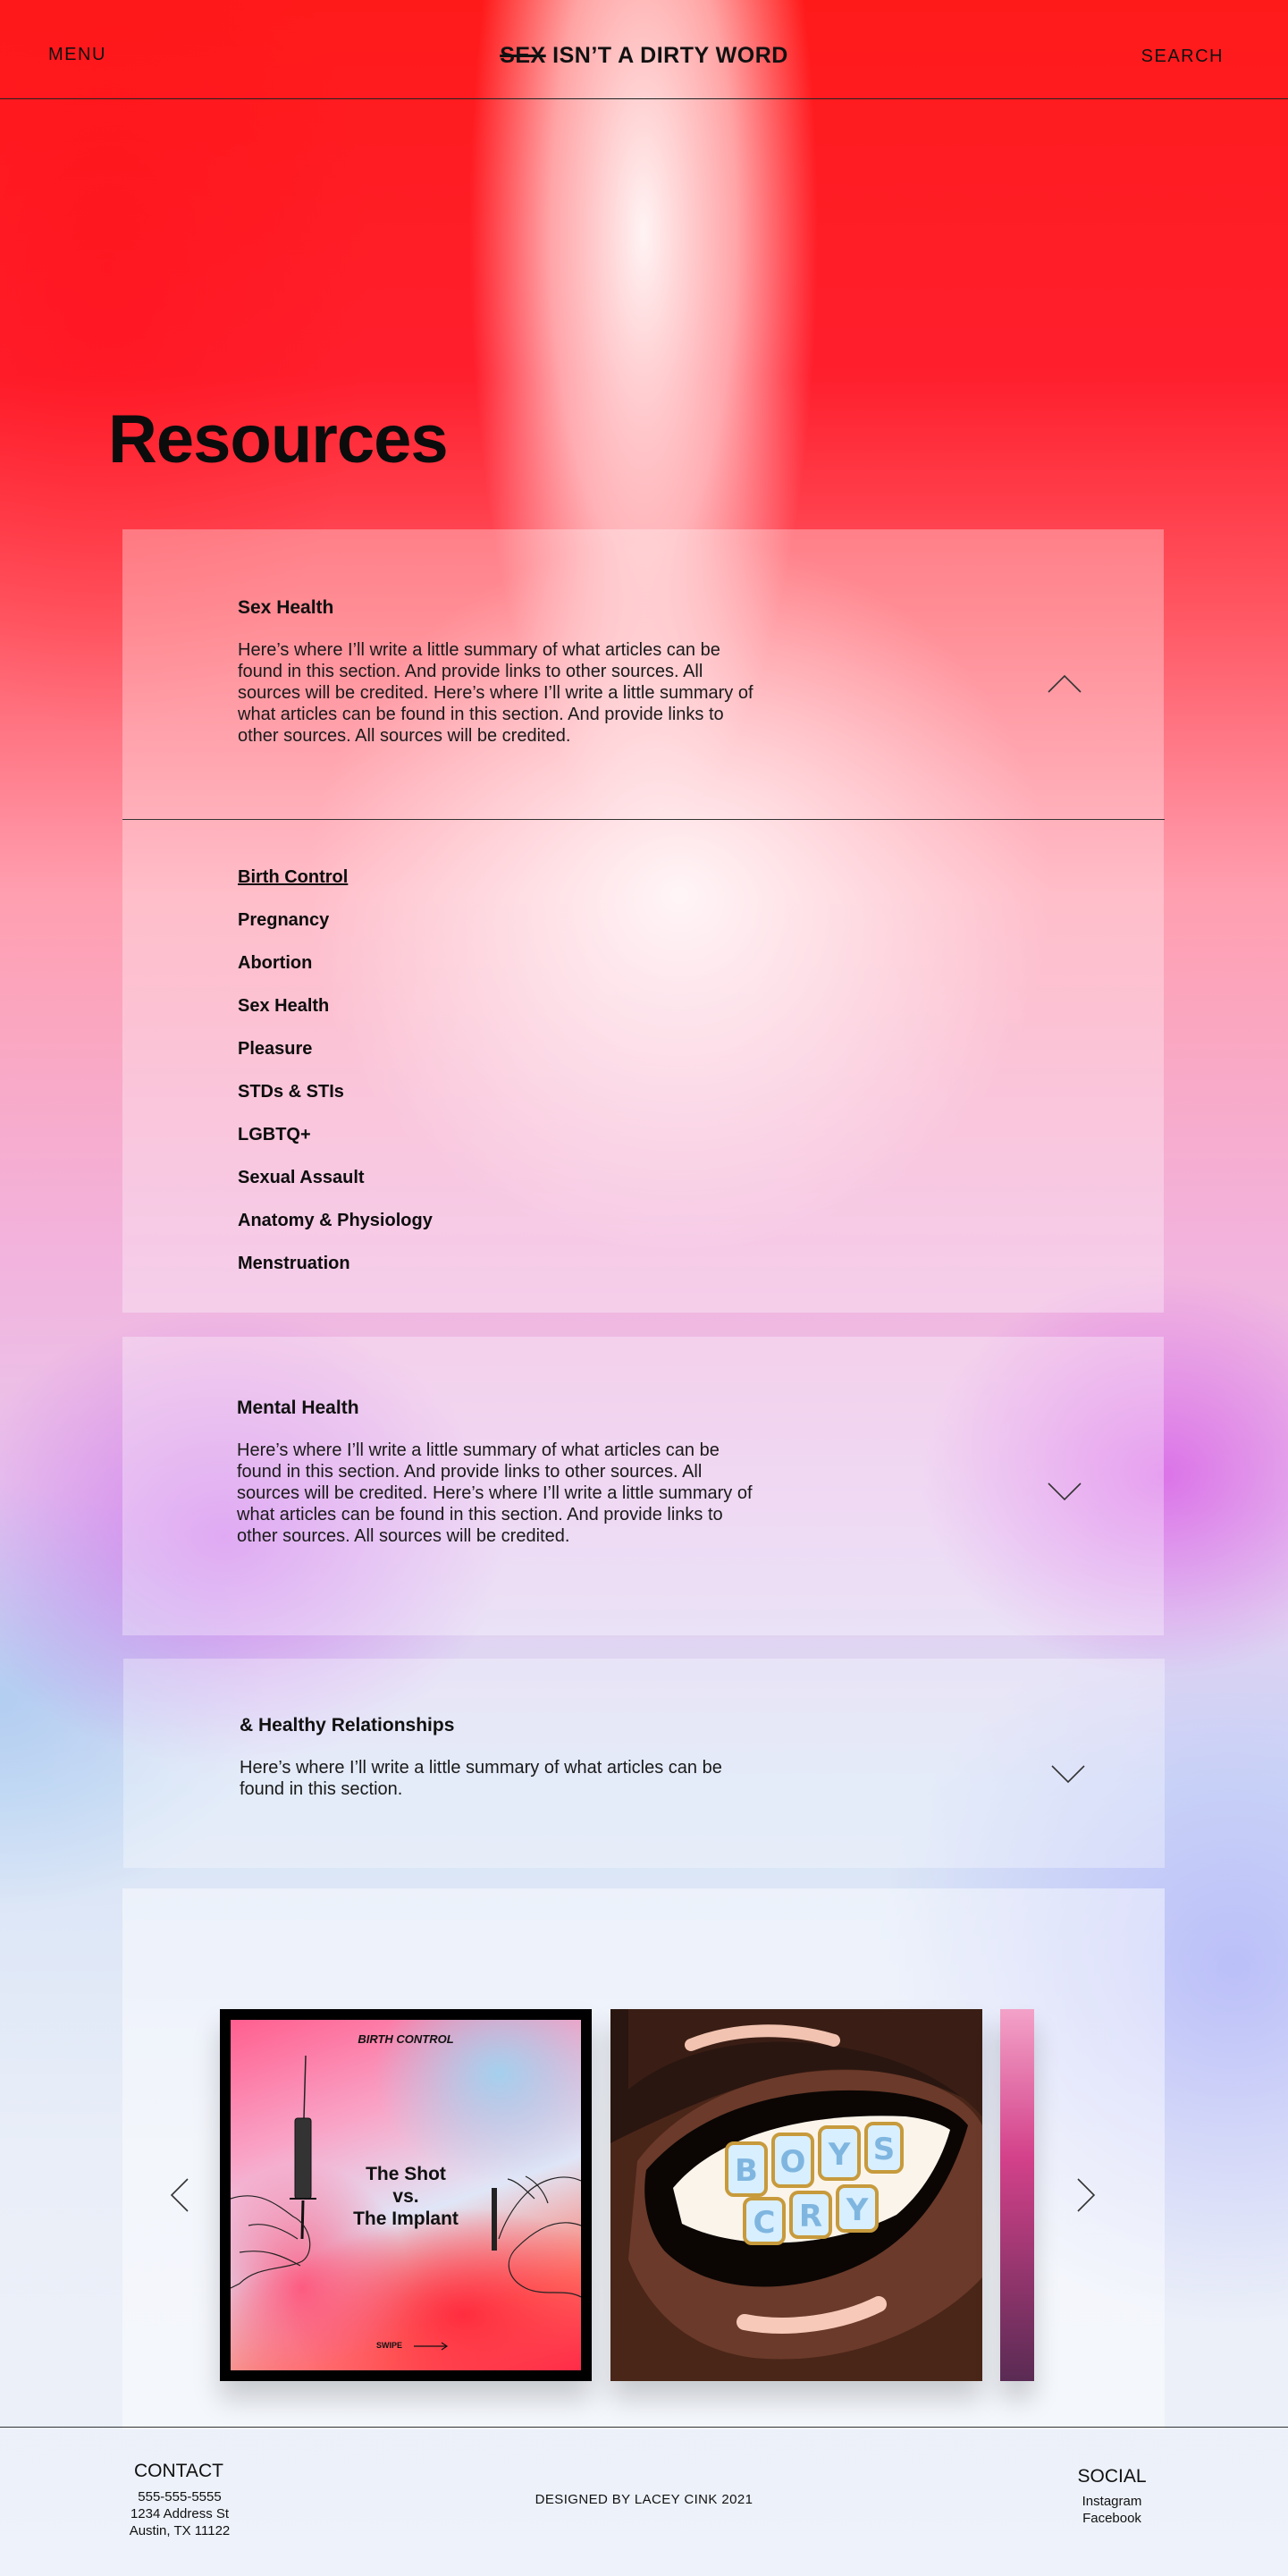  What do you see at coordinates (1183, 56) in the screenshot?
I see `search-button: SEARCH` at bounding box center [1183, 56].